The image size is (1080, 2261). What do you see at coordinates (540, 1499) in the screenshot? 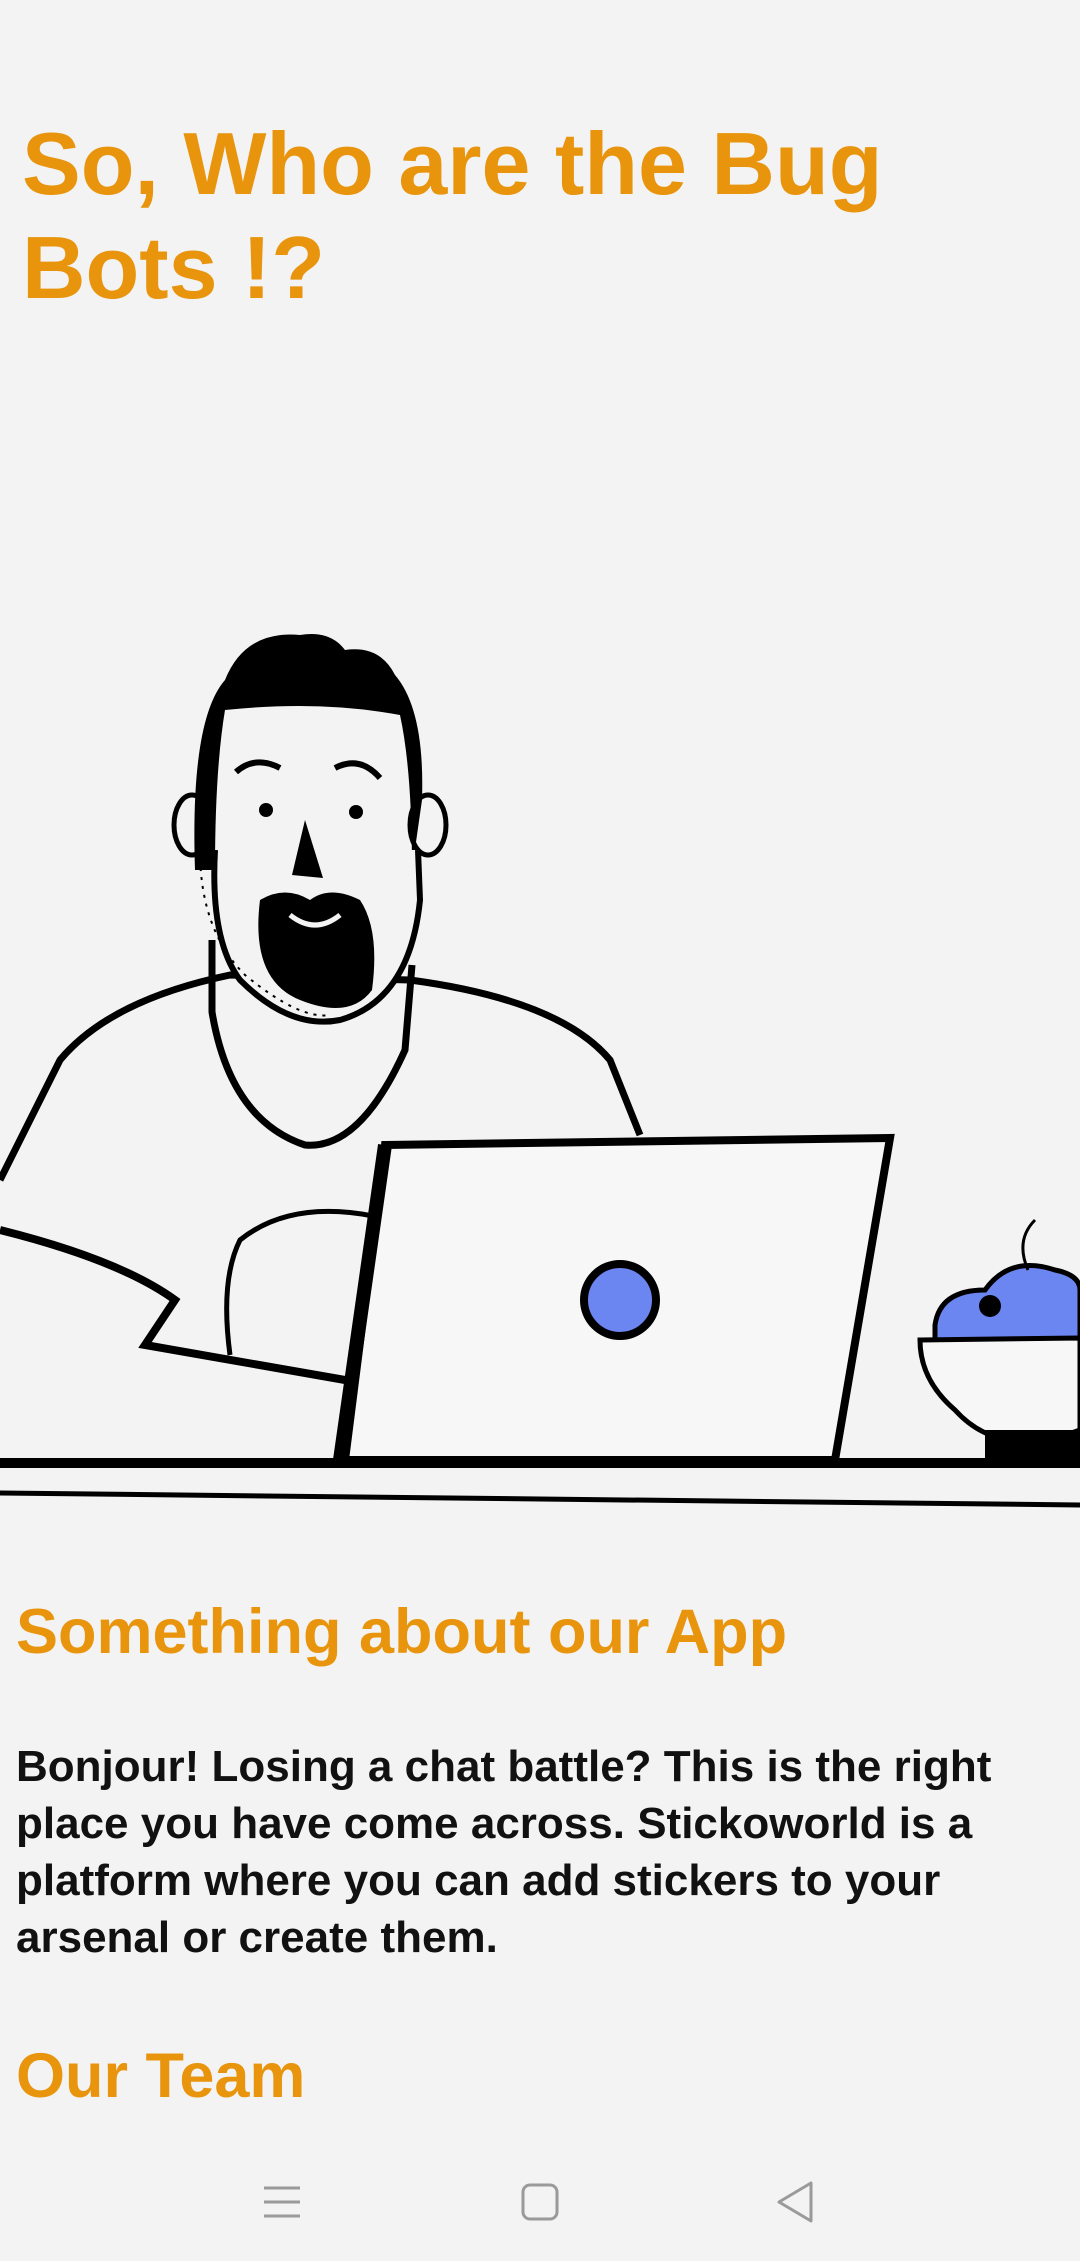
I see `table-front` at bounding box center [540, 1499].